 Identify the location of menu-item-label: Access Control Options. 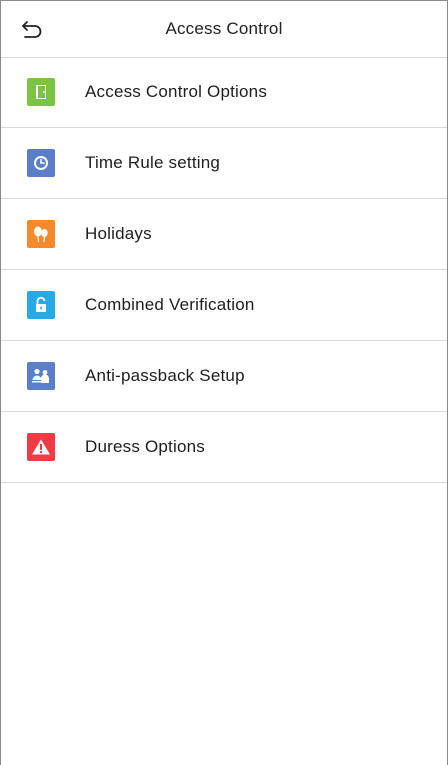
(176, 91).